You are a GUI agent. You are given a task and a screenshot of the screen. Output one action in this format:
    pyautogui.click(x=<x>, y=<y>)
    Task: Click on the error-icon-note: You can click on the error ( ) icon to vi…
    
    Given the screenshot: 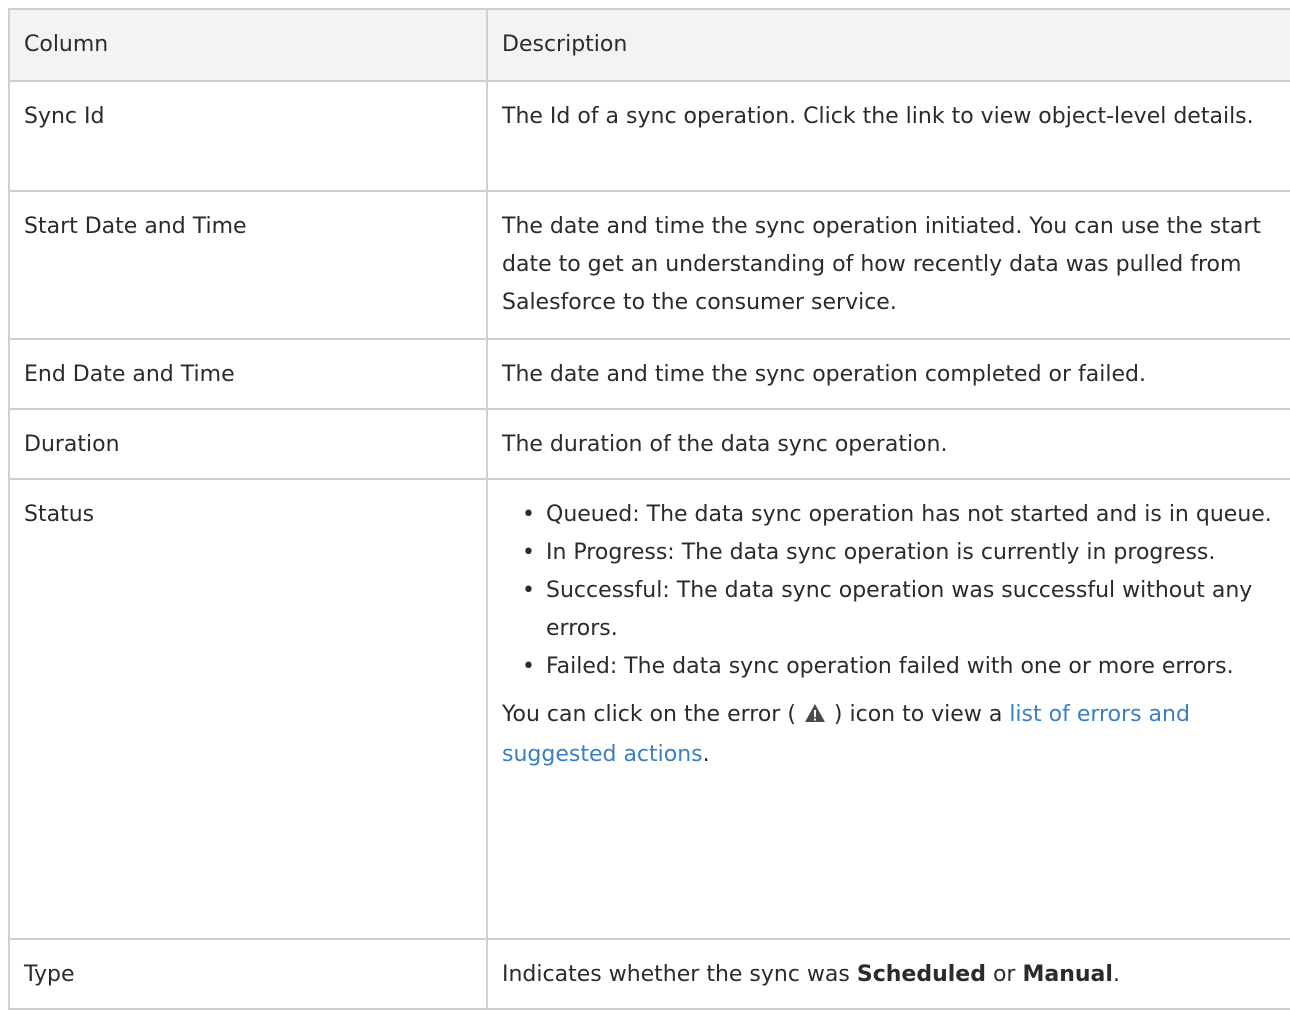 What is the action you would take?
    pyautogui.click(x=893, y=735)
    